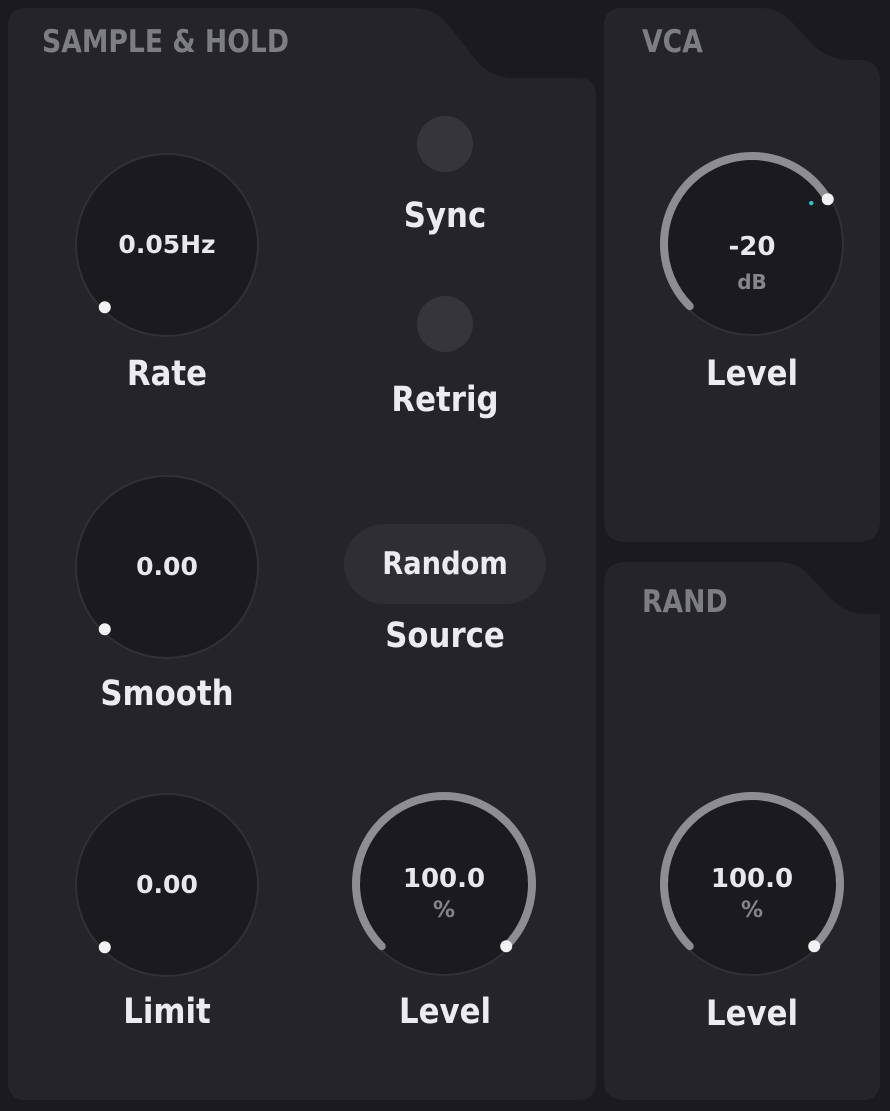  Describe the element at coordinates (167, 694) in the screenshot. I see `smooth-label: Smooth` at that location.